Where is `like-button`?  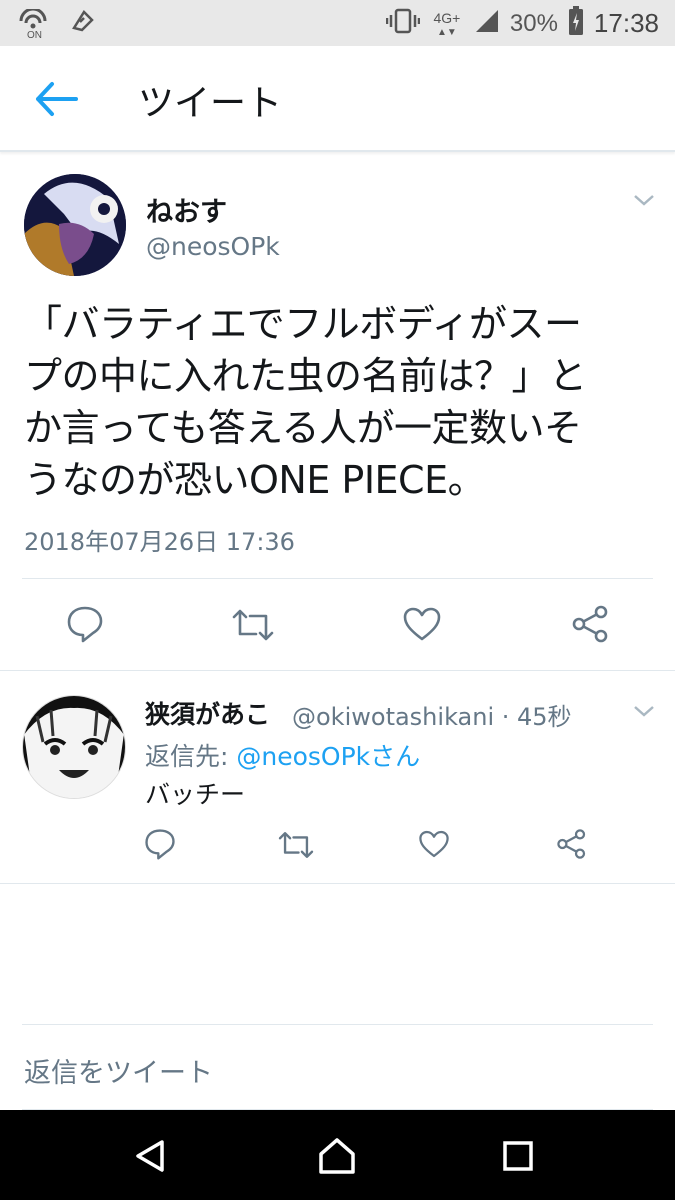
like-button is located at coordinates (422, 624).